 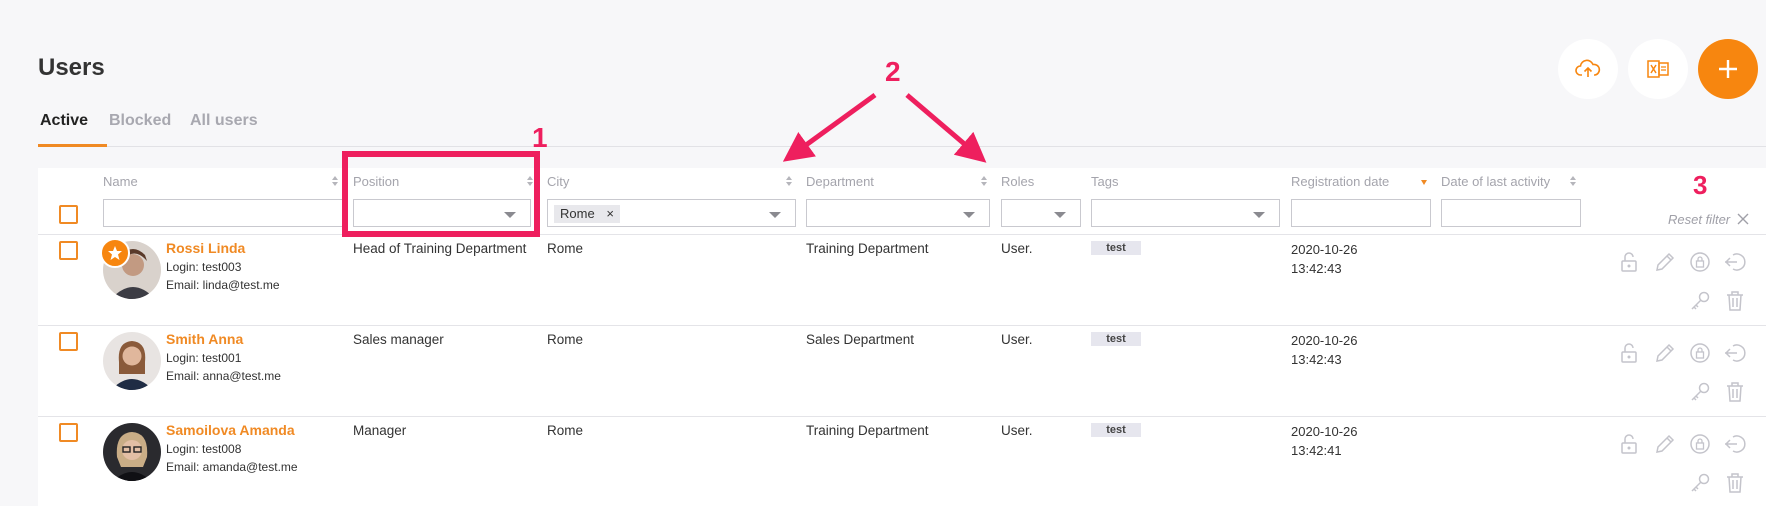 I want to click on user-login: Login: test008, so click(x=204, y=449).